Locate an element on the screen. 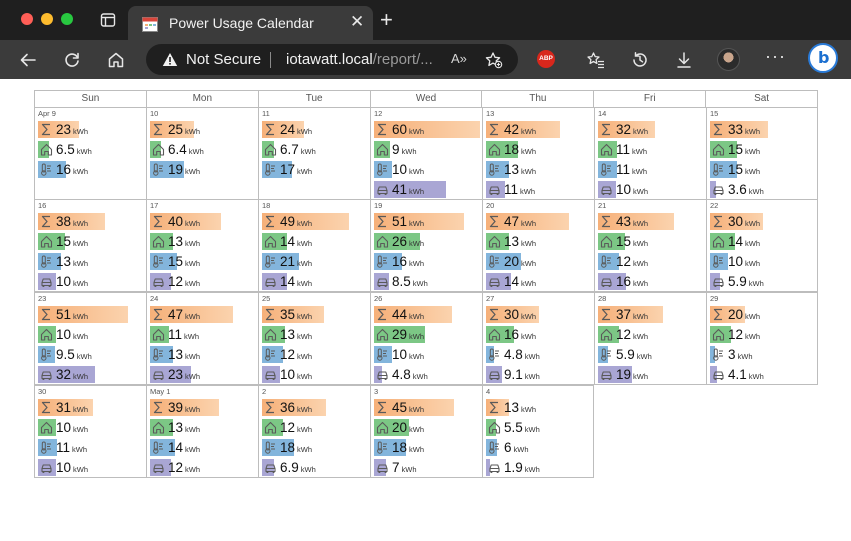  total-usage-value: 30 kWh is located at coordinates (744, 221).